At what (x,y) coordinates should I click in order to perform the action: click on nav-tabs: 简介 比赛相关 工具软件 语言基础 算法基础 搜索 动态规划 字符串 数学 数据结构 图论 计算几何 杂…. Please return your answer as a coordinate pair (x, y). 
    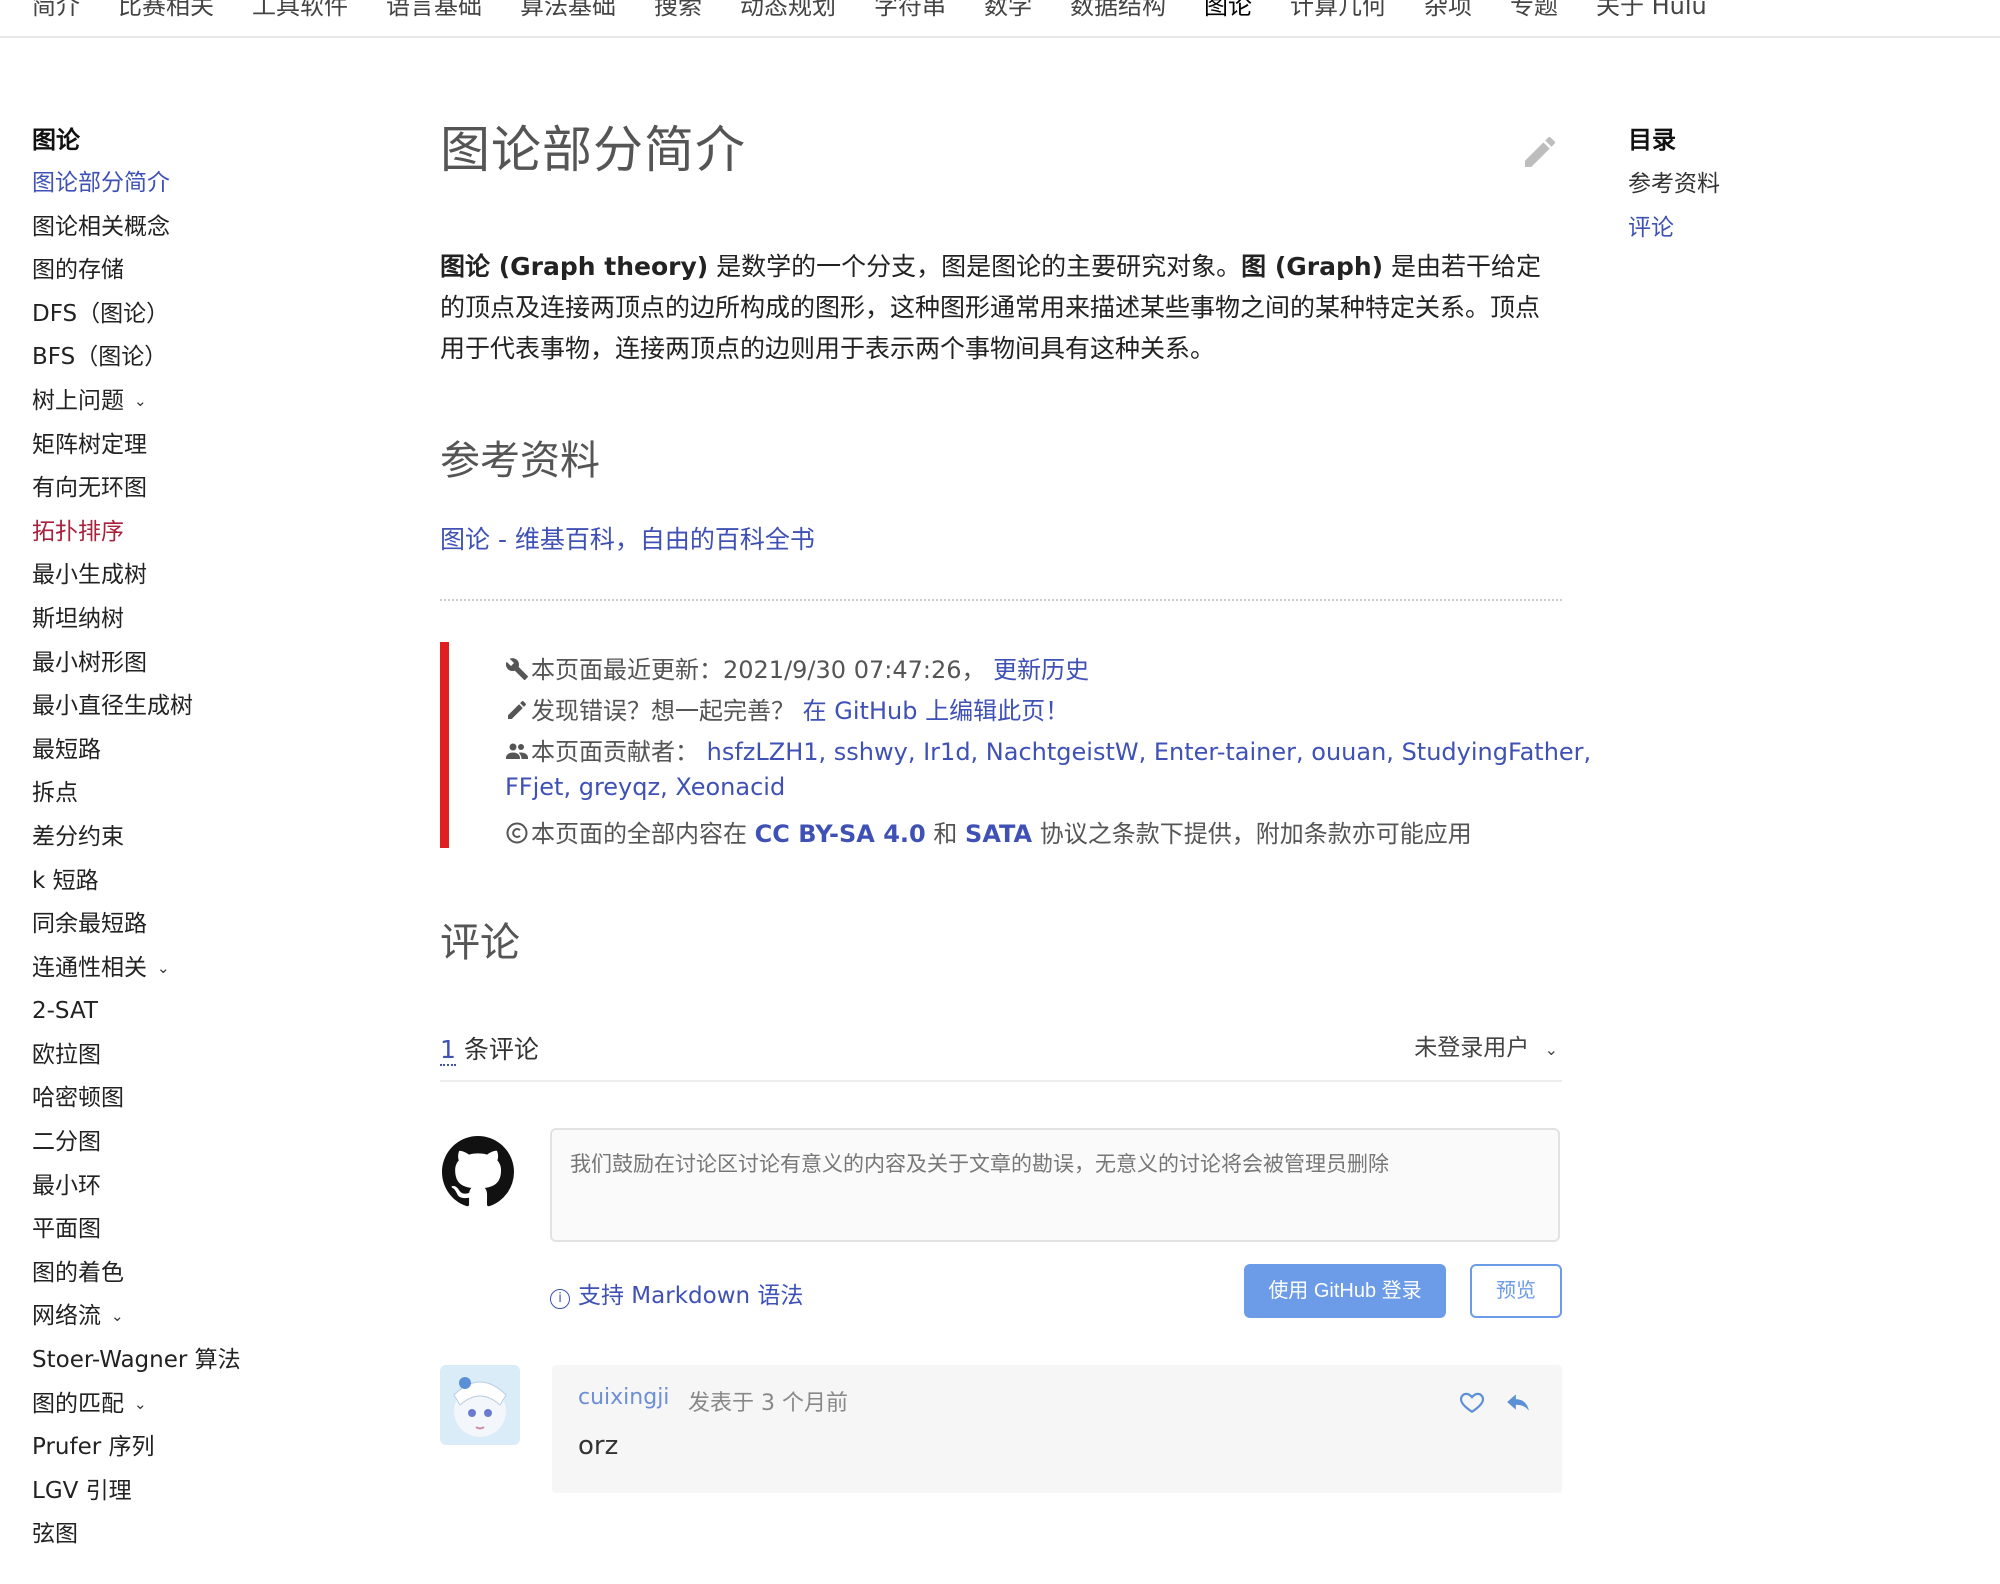
    Looking at the image, I should click on (888, 10).